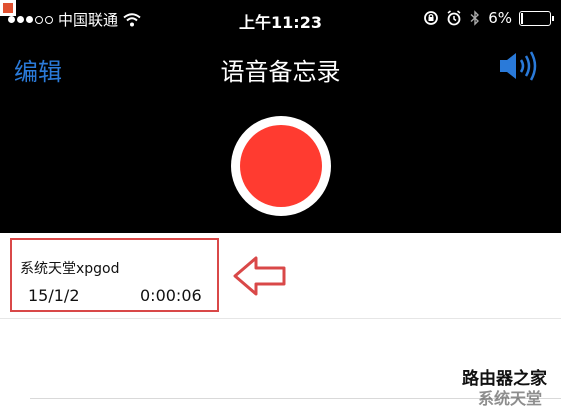 This screenshot has height=413, width=561. What do you see at coordinates (519, 66) in the screenshot?
I see `speaker-icon` at bounding box center [519, 66].